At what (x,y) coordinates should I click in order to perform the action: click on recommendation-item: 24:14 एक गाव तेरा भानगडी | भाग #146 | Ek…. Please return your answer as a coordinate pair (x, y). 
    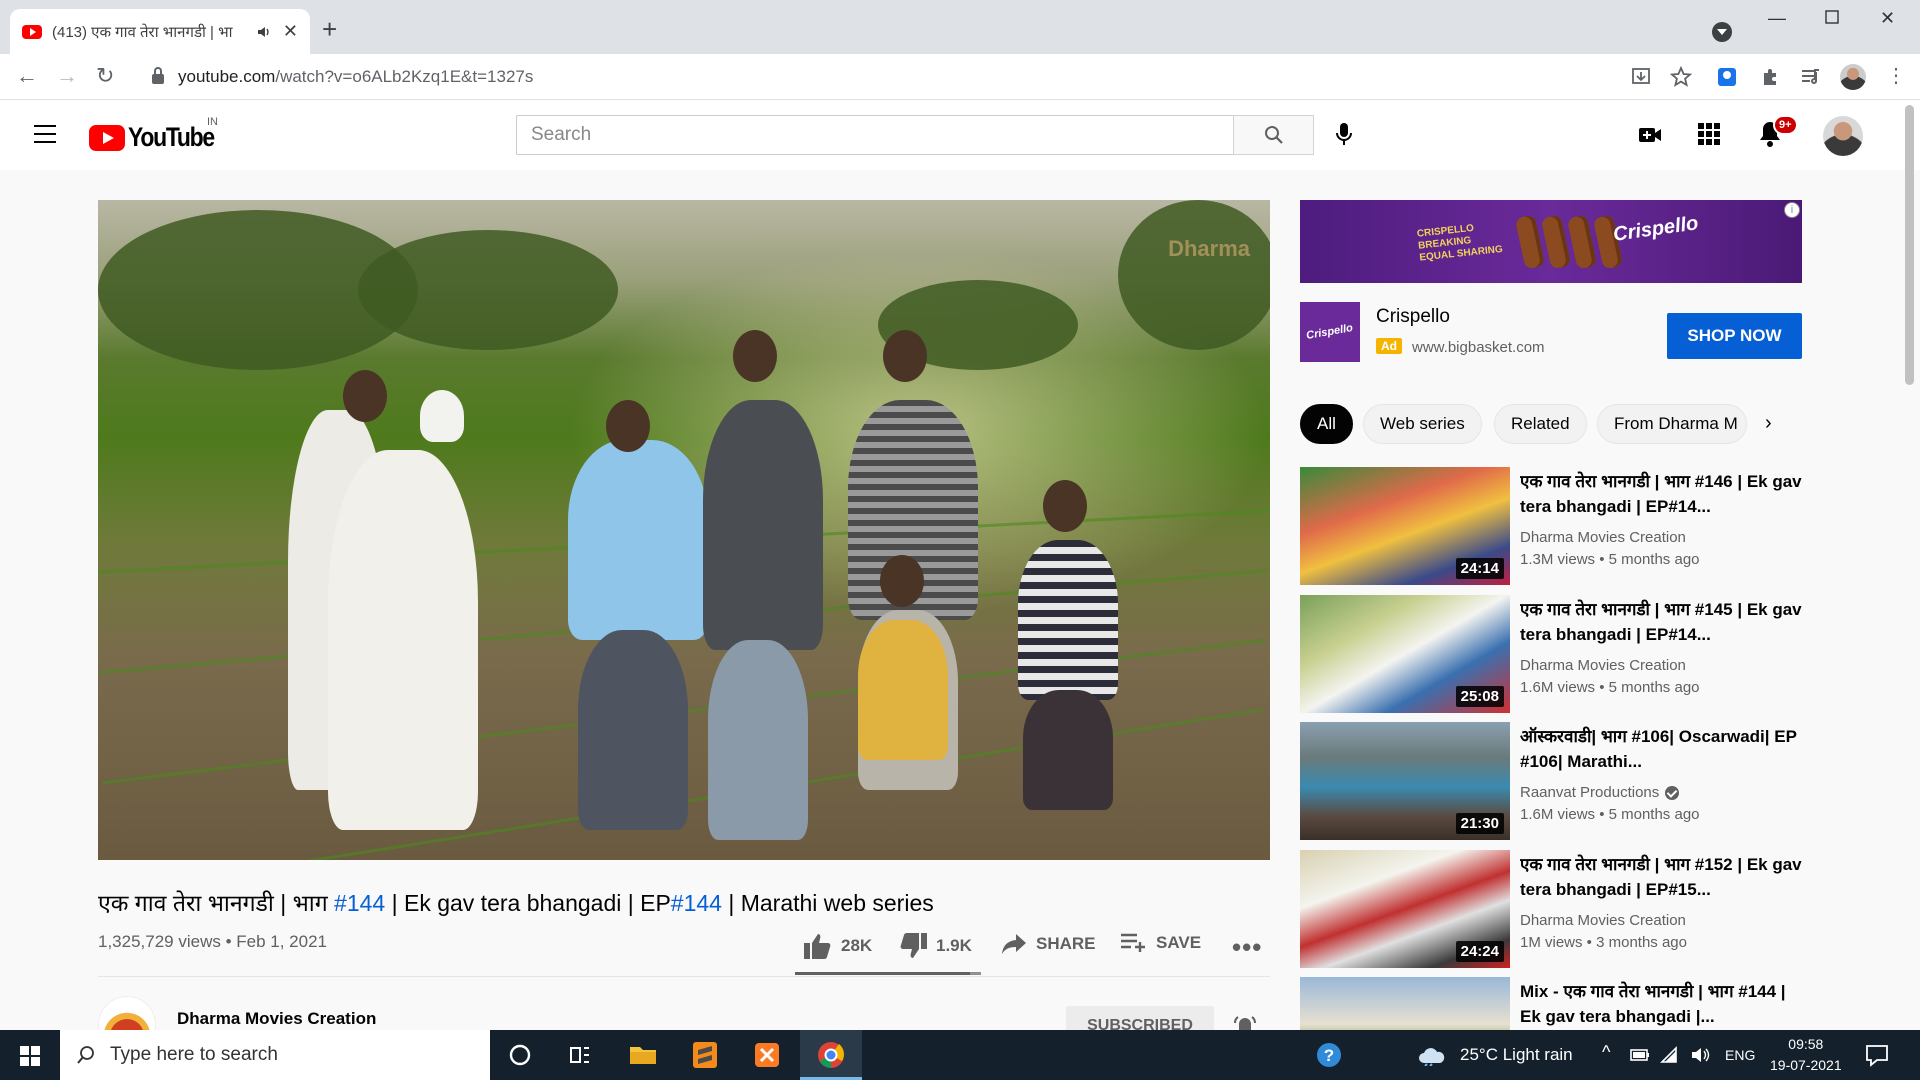
    Looking at the image, I should click on (1553, 526).